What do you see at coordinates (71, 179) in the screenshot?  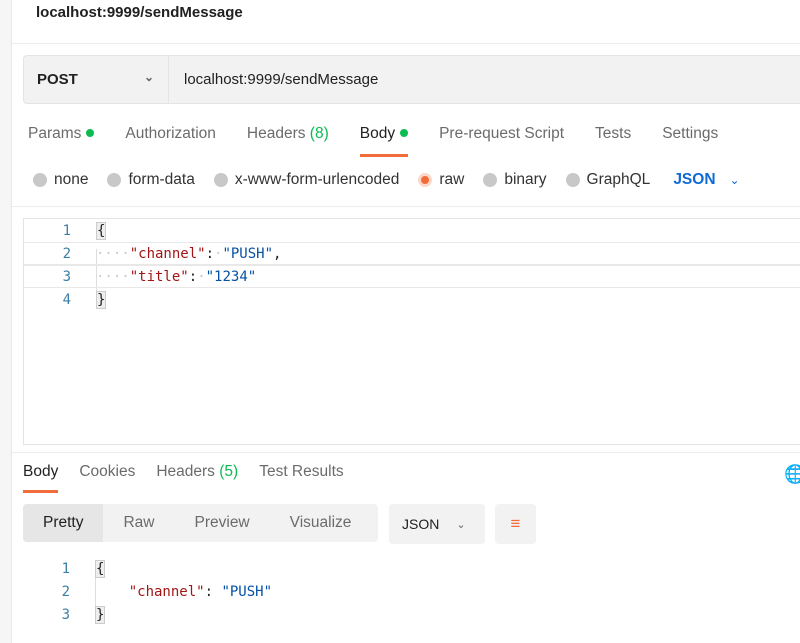 I see `radio-label: none` at bounding box center [71, 179].